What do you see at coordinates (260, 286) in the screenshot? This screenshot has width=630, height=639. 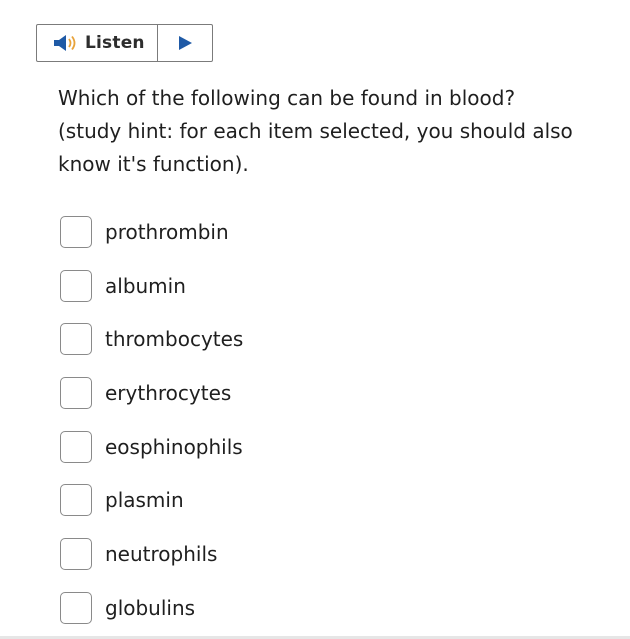 I see `option-albumin: albumin` at bounding box center [260, 286].